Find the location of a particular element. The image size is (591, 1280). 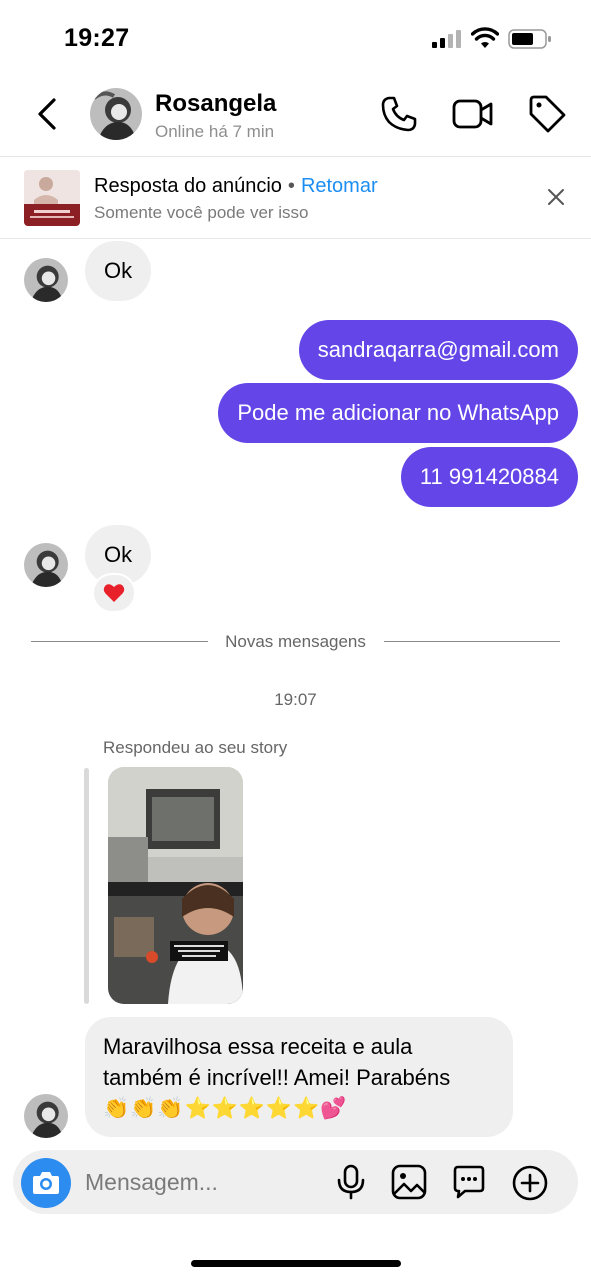

wifi-icon is located at coordinates (485, 37).